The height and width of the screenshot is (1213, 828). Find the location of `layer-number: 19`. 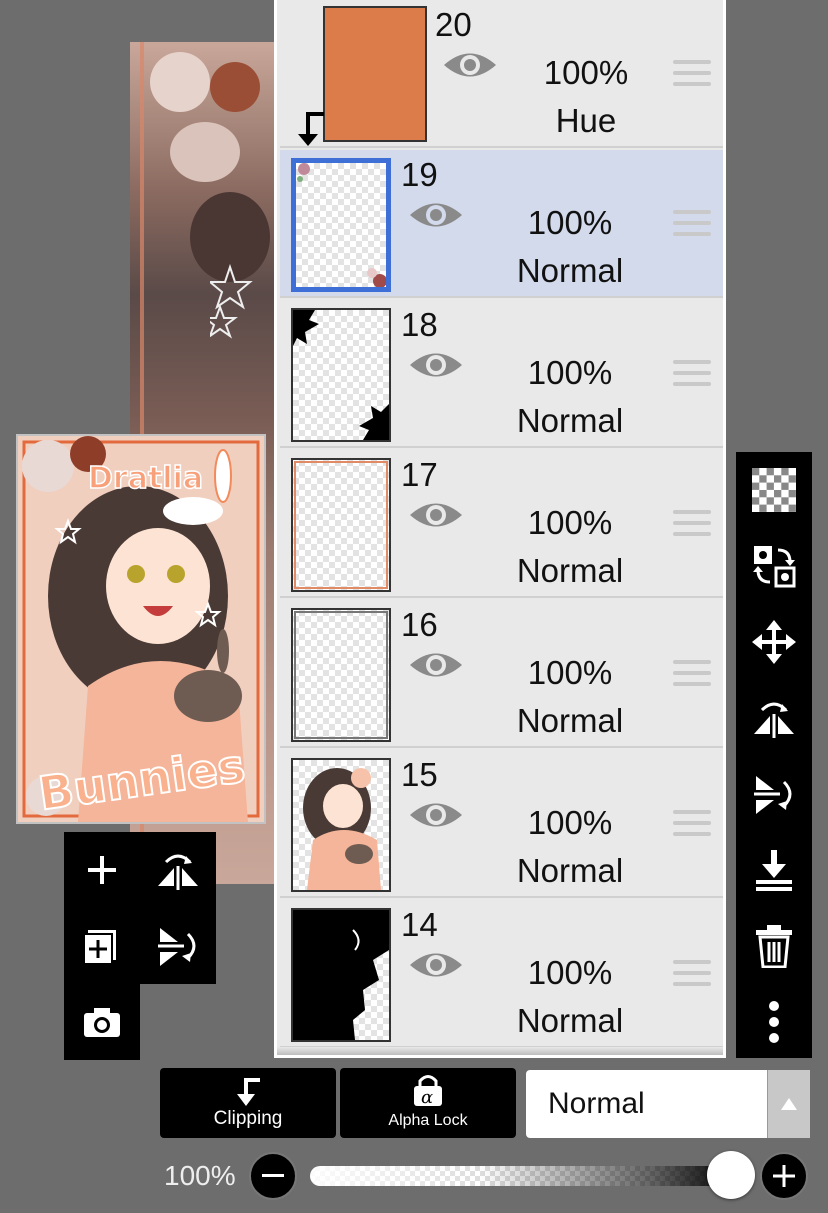

layer-number: 19 is located at coordinates (419, 174).